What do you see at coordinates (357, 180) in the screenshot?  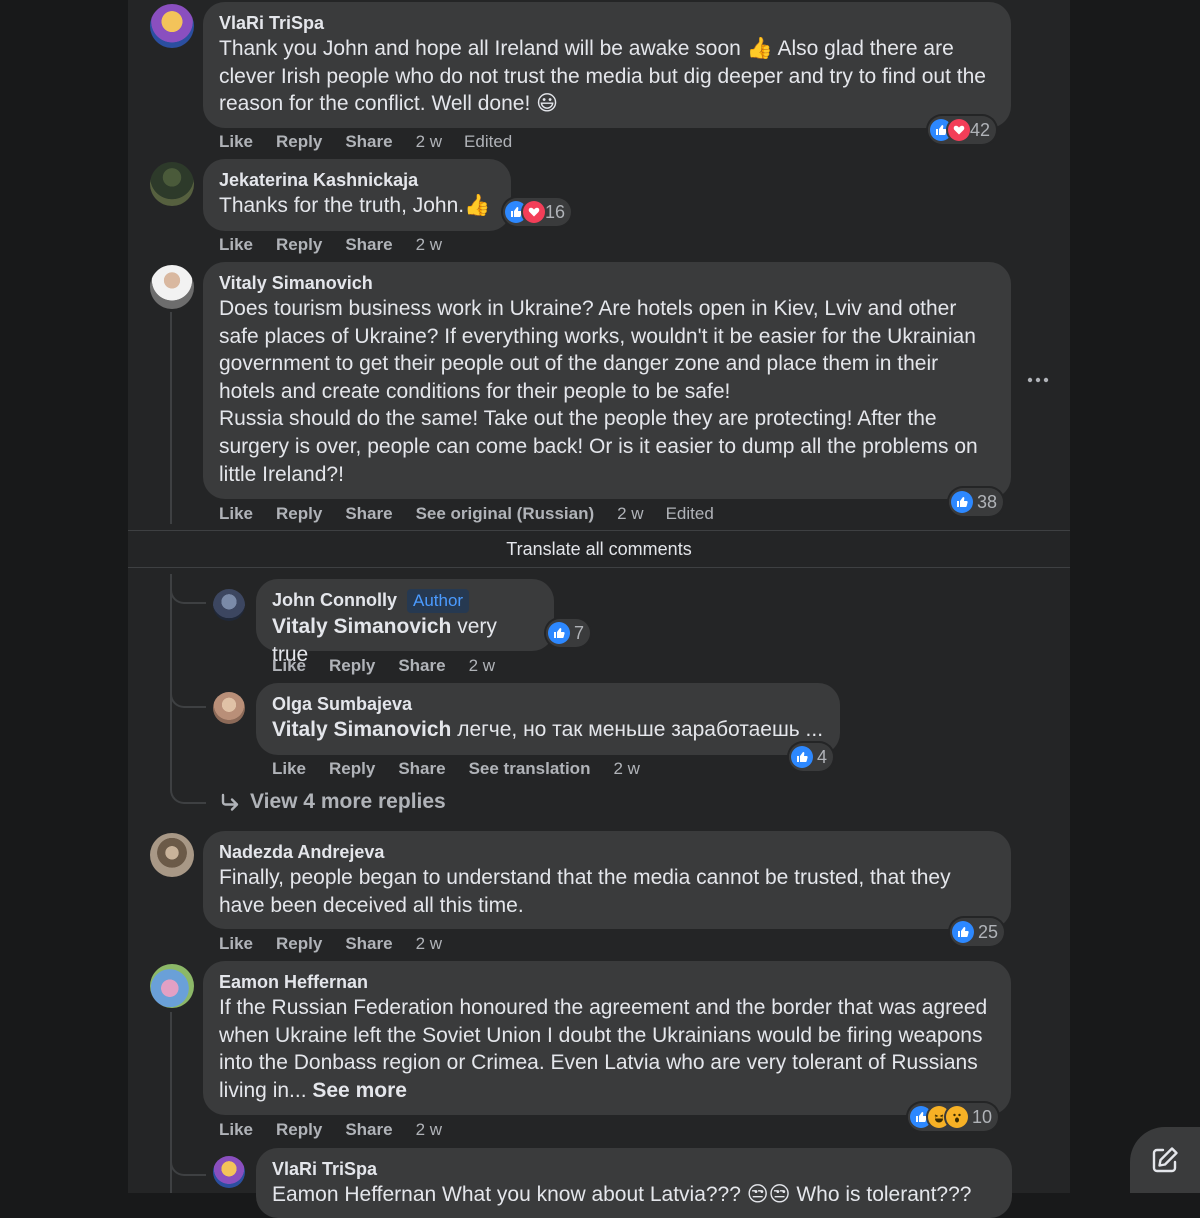 I see `comment-author: Jekaterina Kashnickaja` at bounding box center [357, 180].